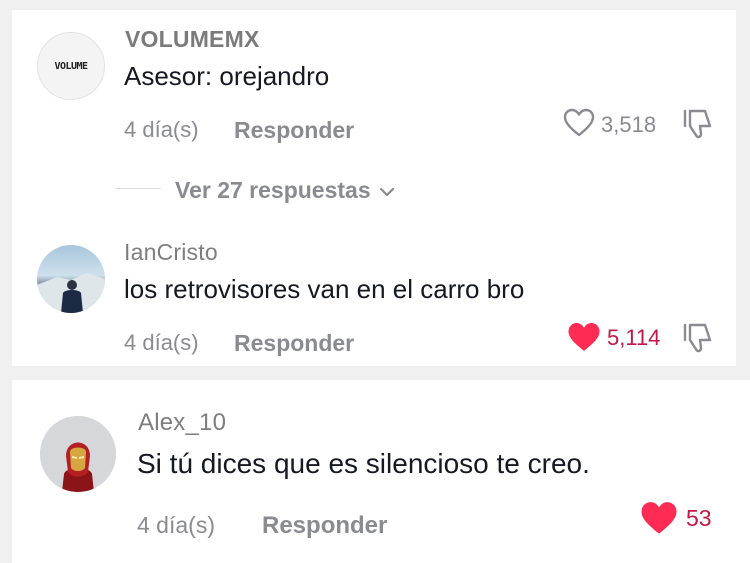  What do you see at coordinates (273, 190) in the screenshot?
I see `view-replies-label: Ver 27 respuestas` at bounding box center [273, 190].